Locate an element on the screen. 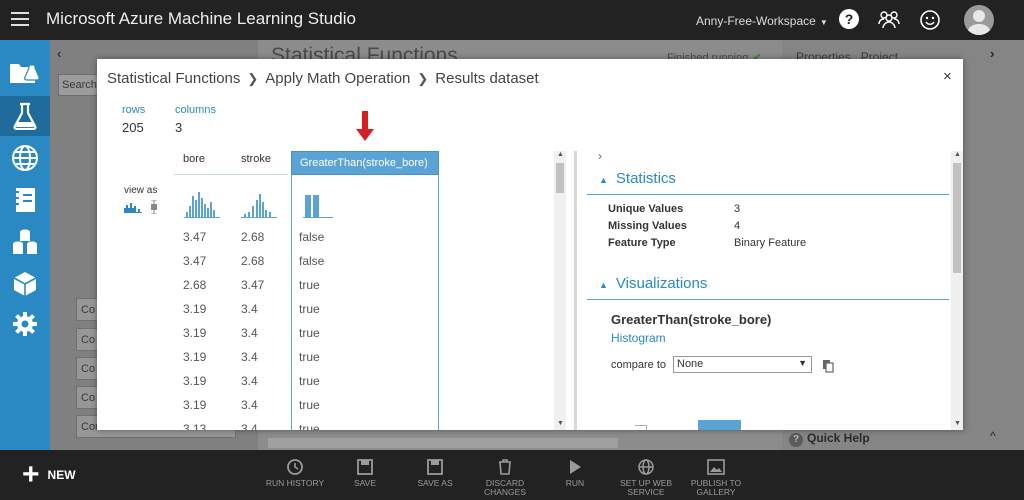 The image size is (1024, 500). view-as-label: view as is located at coordinates (141, 190).